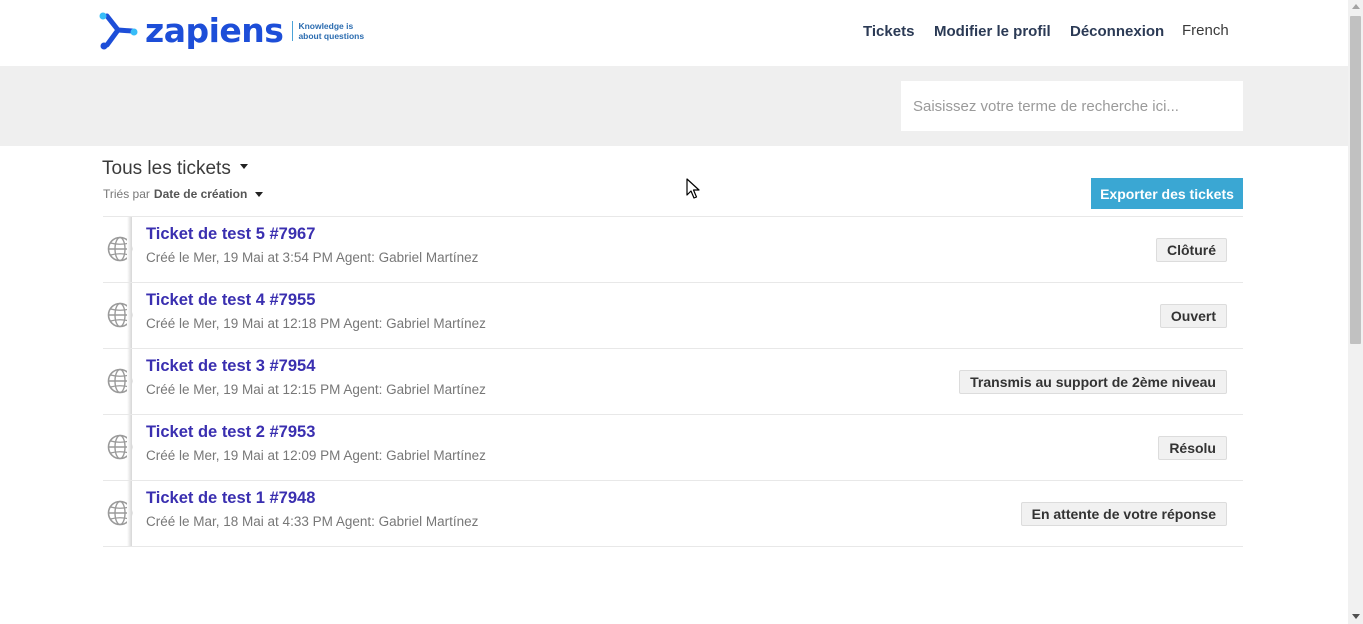 The height and width of the screenshot is (624, 1363). Describe the element at coordinates (230, 300) in the screenshot. I see `ticket-title-link: Ticket de test 4 #7955` at that location.